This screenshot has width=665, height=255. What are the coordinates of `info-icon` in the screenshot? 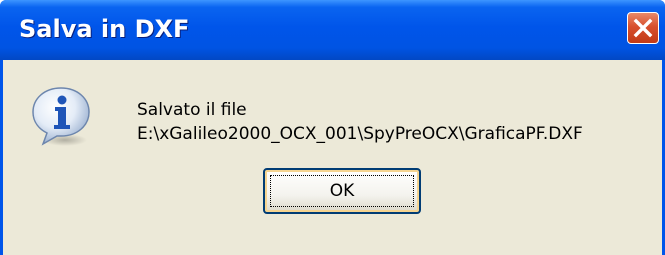 It's located at (61, 116).